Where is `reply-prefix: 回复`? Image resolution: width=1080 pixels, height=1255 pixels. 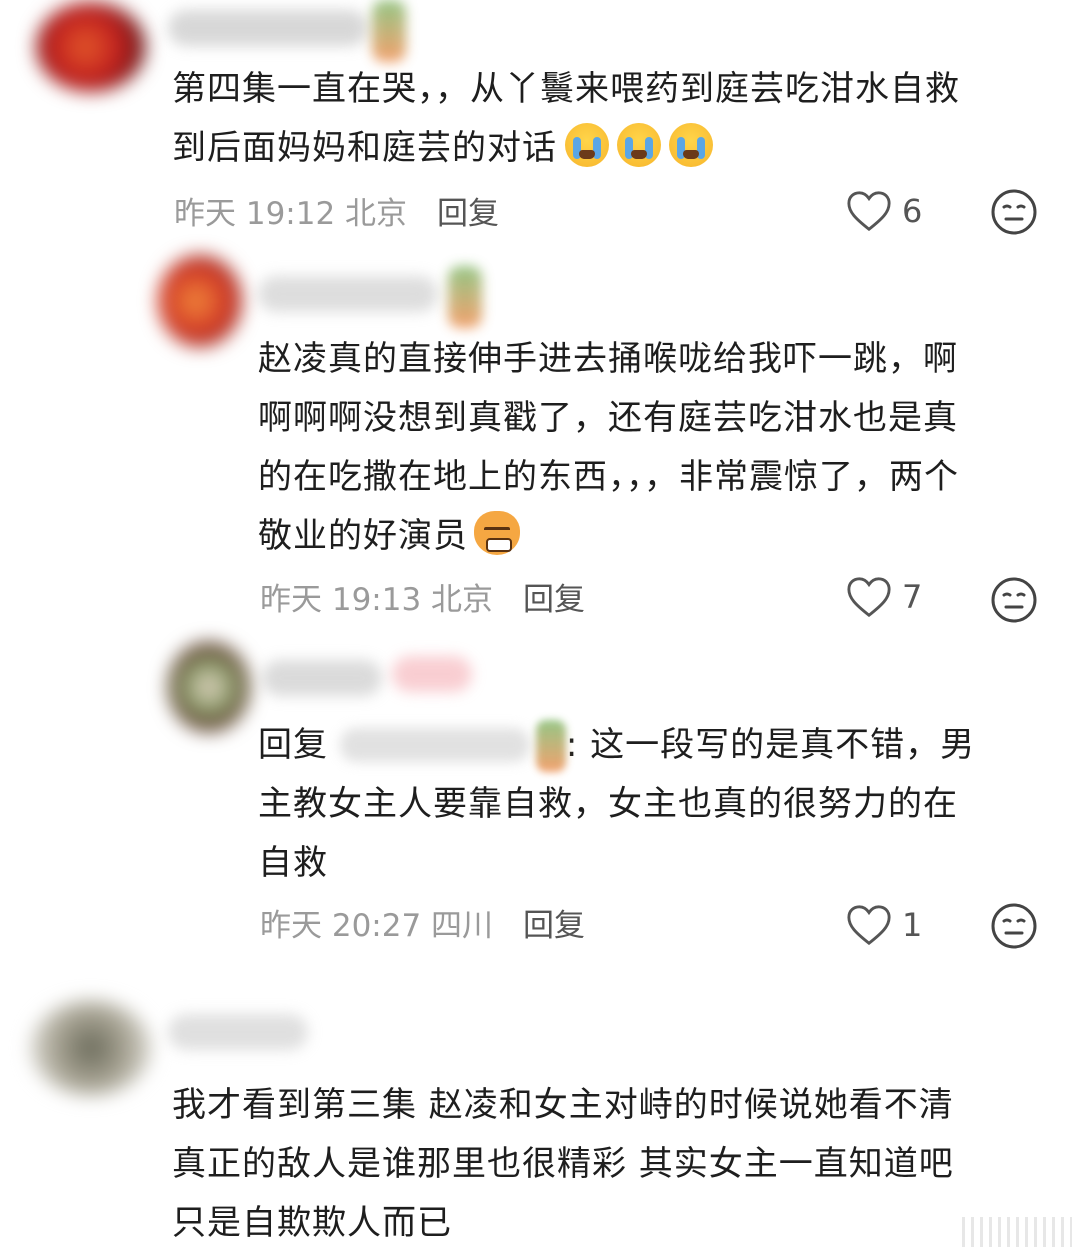
reply-prefix: 回复 is located at coordinates (293, 745).